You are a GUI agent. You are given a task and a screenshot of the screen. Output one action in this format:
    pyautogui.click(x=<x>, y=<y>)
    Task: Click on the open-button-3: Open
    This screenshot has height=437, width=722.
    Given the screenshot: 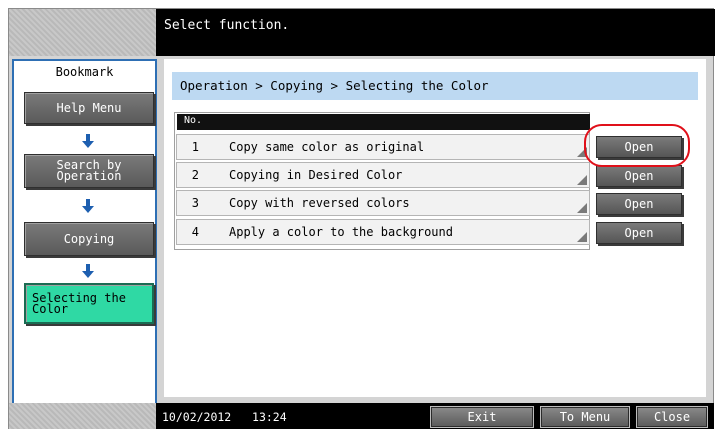 What is the action you would take?
    pyautogui.click(x=639, y=204)
    